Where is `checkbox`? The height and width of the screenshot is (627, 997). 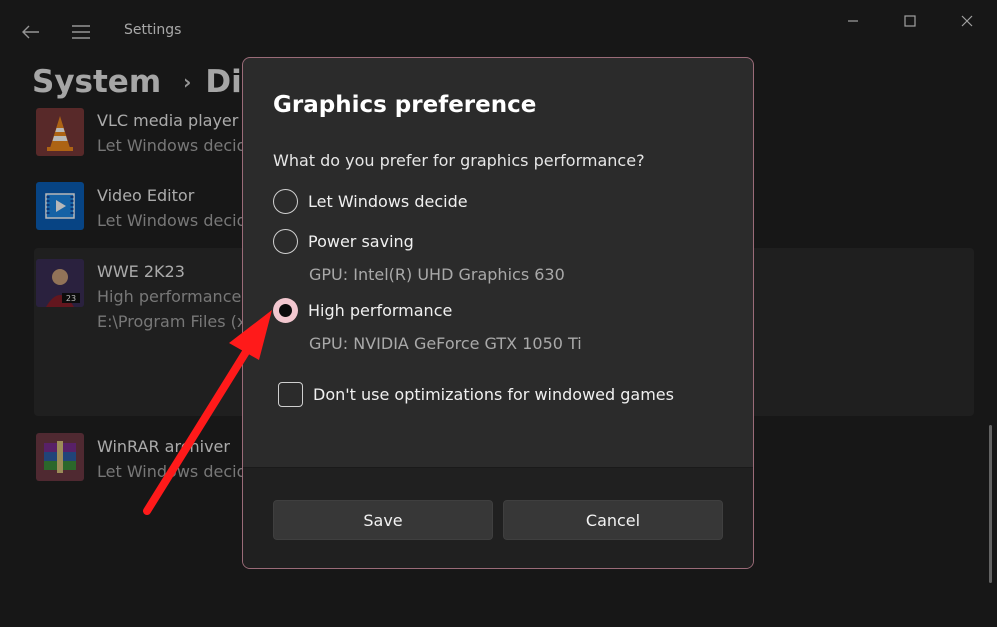 checkbox is located at coordinates (290, 394).